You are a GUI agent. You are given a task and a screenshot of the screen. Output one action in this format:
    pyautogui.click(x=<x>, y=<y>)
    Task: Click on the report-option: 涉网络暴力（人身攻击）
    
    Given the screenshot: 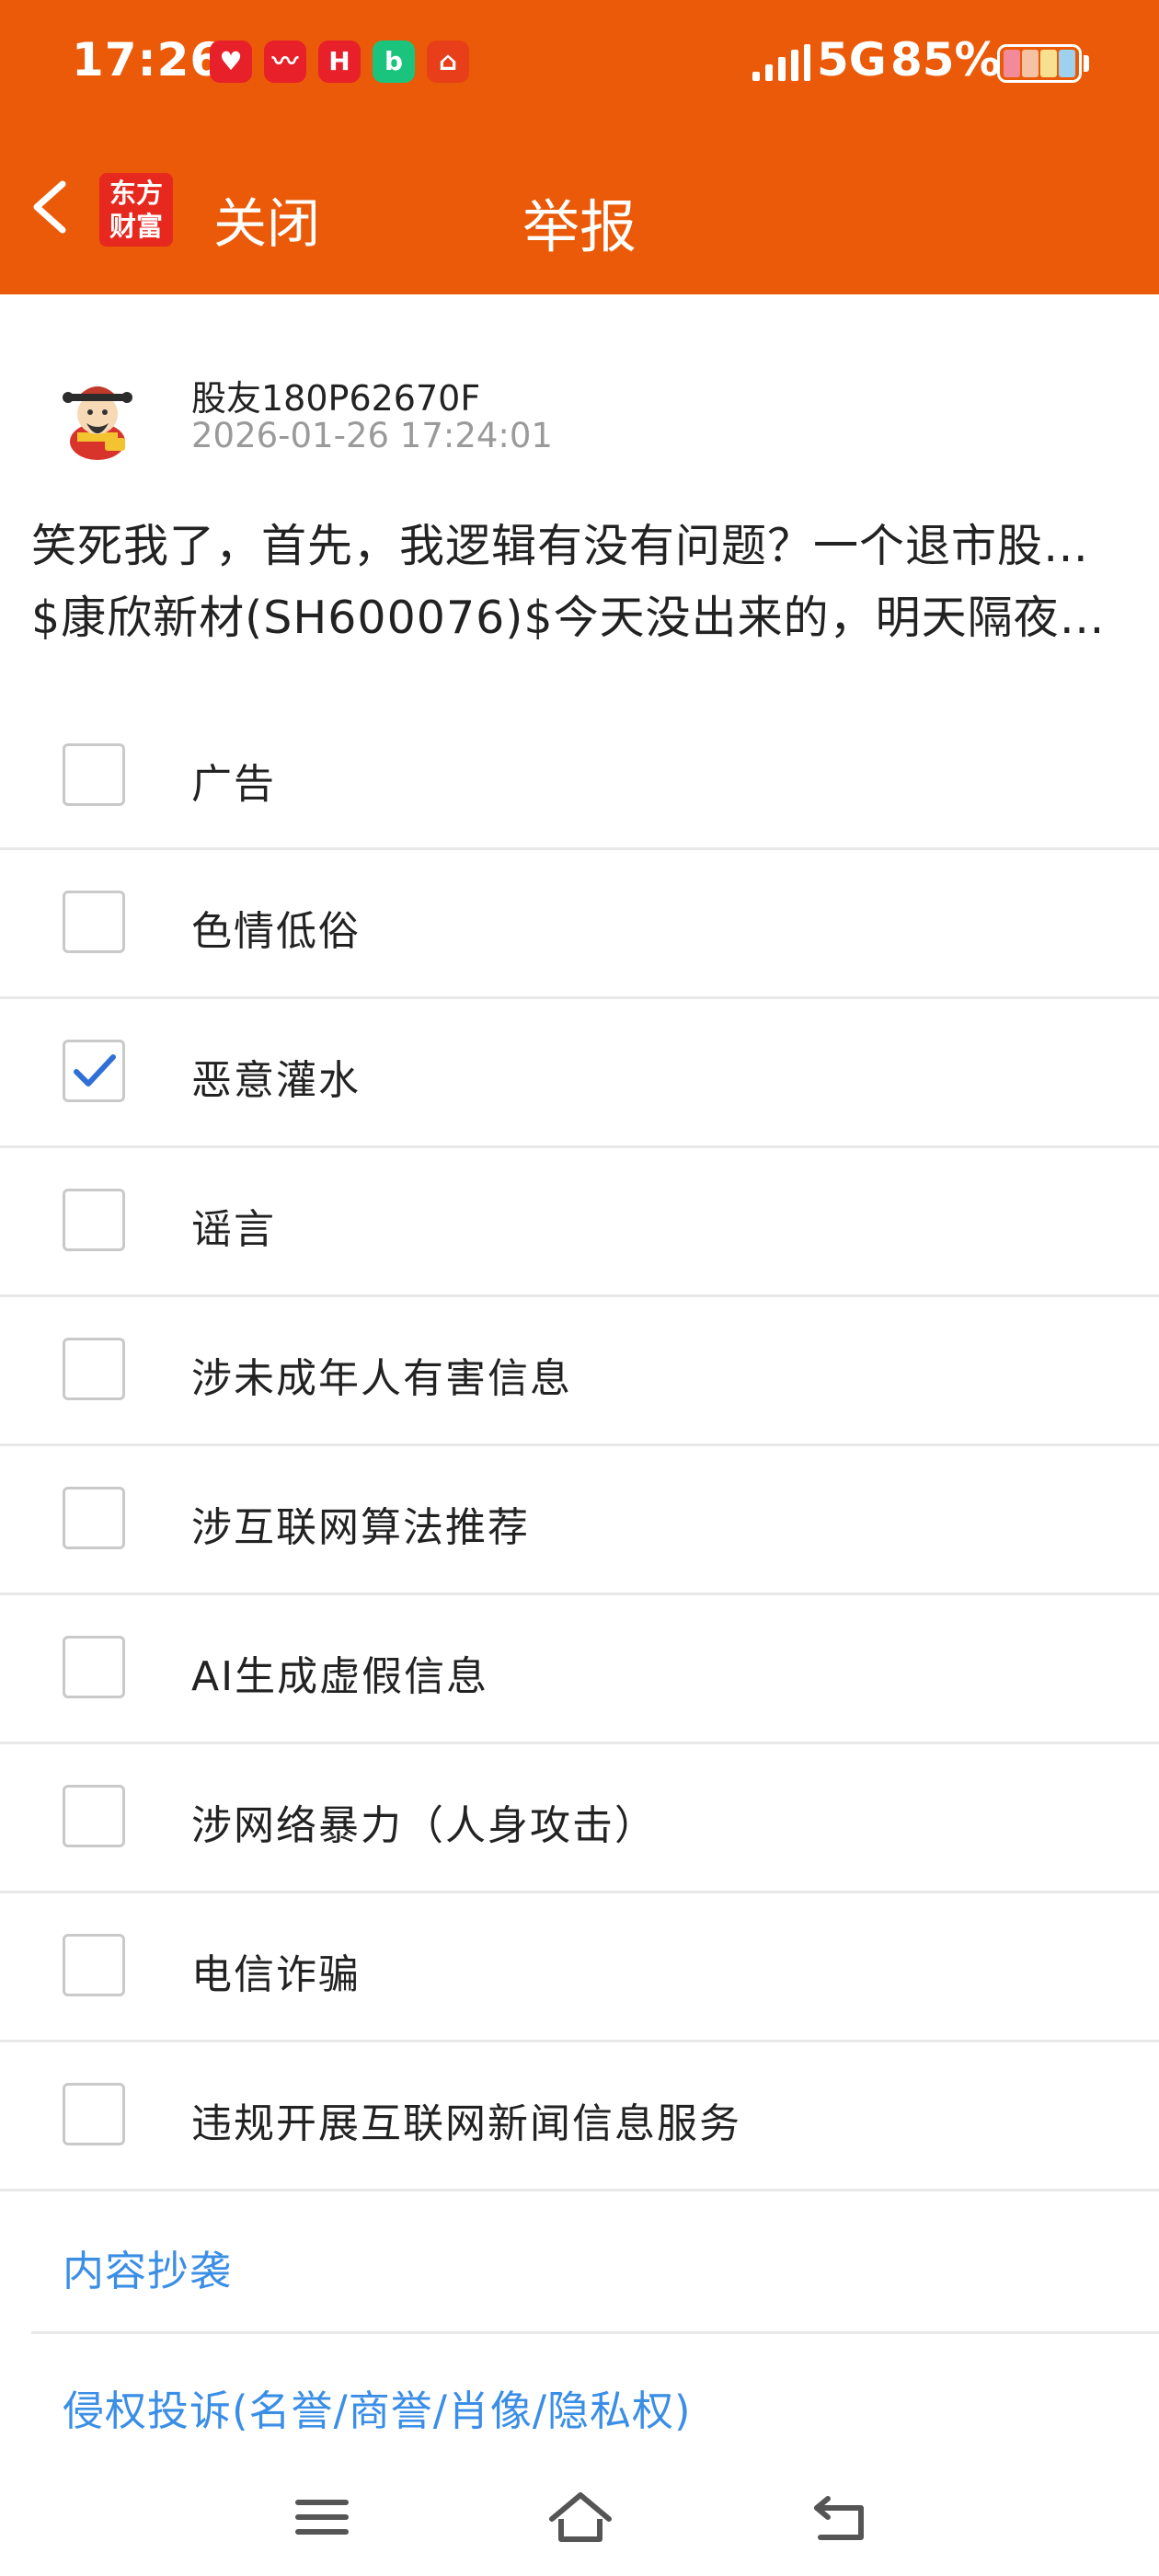 What is the action you would take?
    pyautogui.click(x=579, y=1818)
    